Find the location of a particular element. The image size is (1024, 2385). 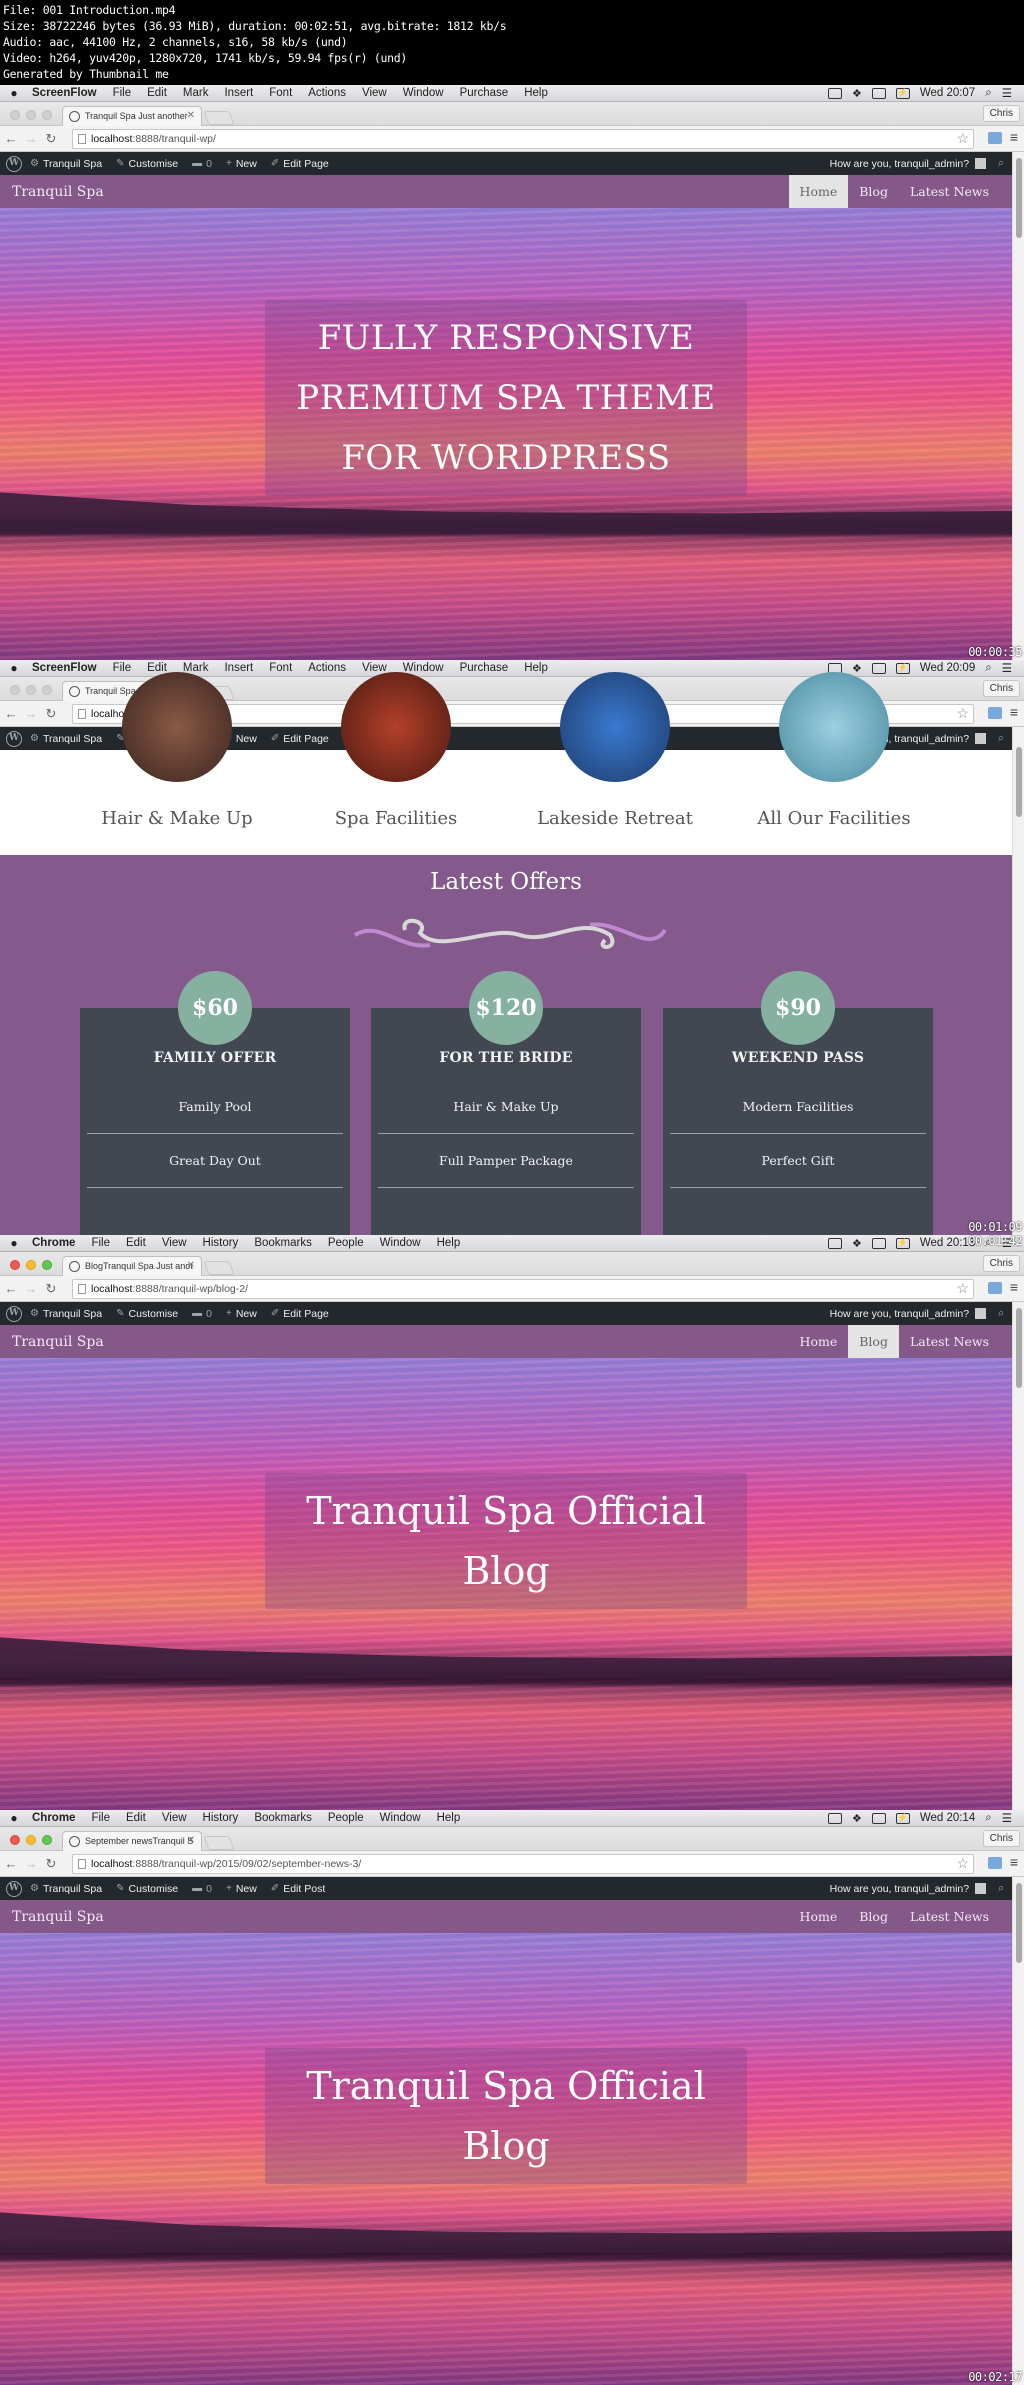

facility-item: Lakeside Retreat is located at coordinates (615, 750).